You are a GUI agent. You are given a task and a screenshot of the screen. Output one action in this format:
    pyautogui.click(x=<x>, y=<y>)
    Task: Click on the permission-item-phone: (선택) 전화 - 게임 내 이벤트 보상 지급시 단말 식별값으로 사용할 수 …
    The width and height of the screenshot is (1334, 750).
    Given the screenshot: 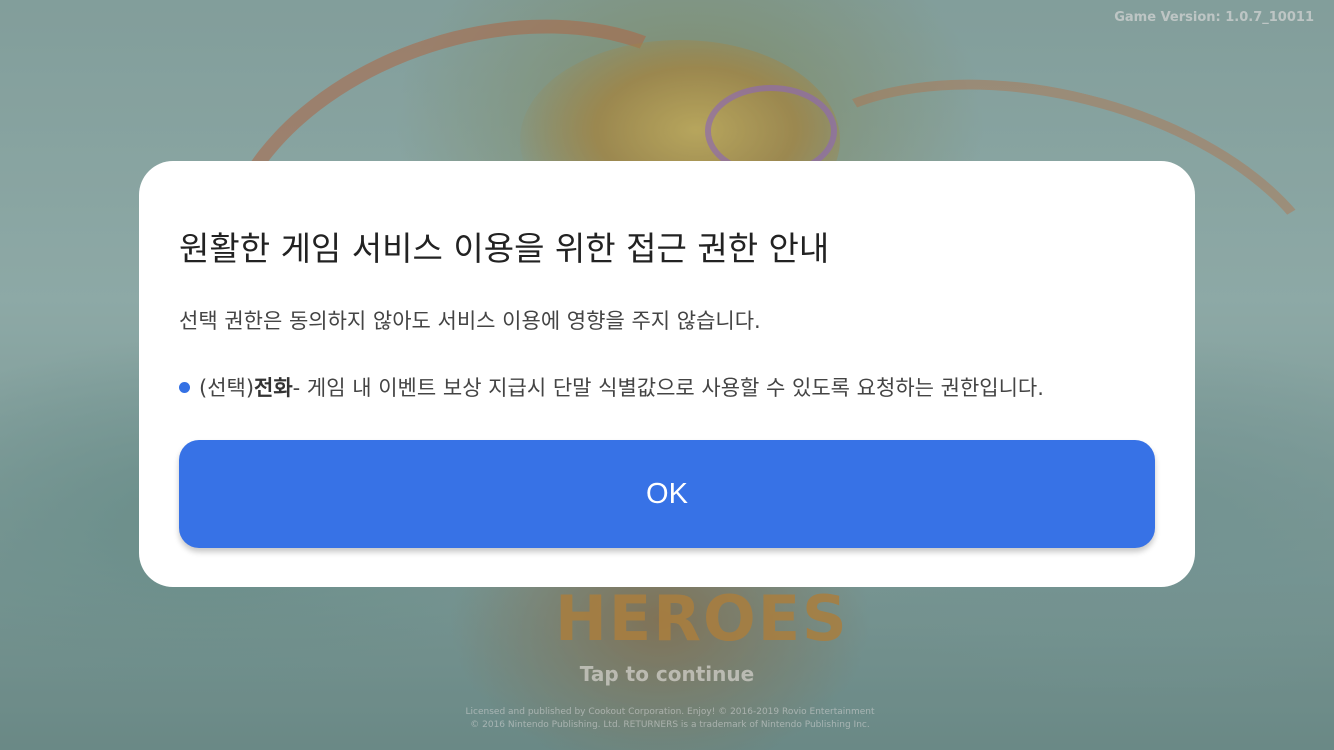 What is the action you would take?
    pyautogui.click(x=611, y=387)
    